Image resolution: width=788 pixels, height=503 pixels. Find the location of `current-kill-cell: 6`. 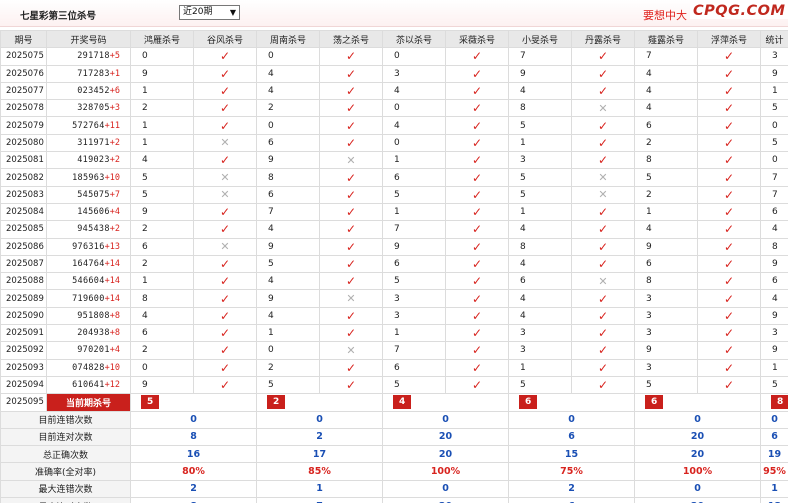

current-kill-cell: 6 is located at coordinates (697, 402).